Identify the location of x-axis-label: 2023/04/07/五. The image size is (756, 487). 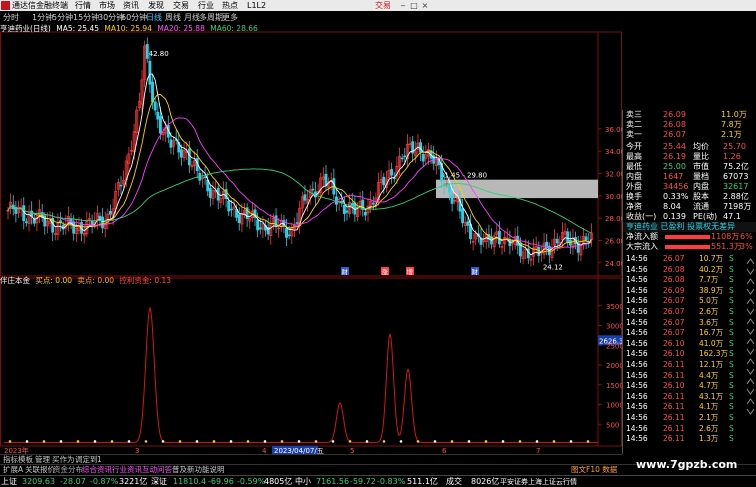
(299, 450).